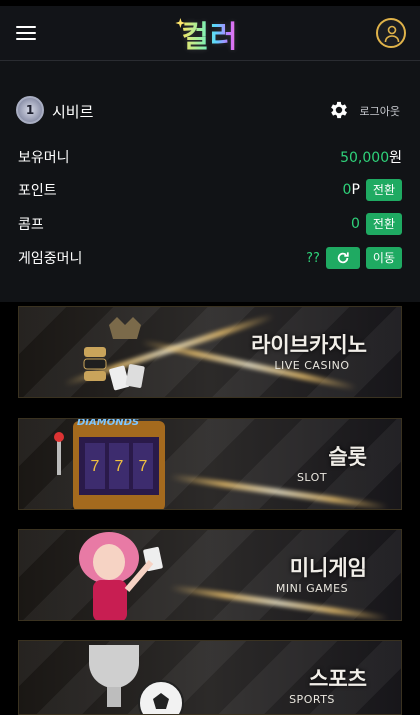 The width and height of the screenshot is (420, 715). I want to click on money-value-group: 50,000 원, so click(371, 157).